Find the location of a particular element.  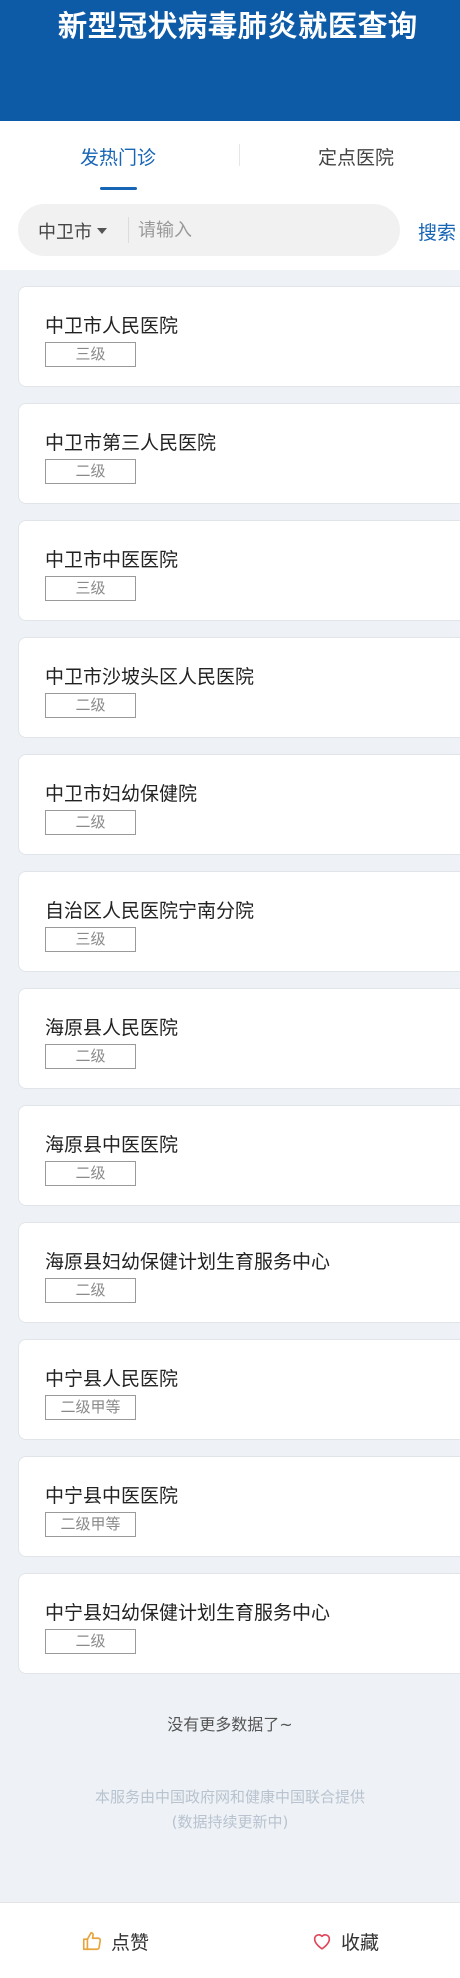

hospital-card: 中卫市妇幼保健院 二级 is located at coordinates (239, 804).